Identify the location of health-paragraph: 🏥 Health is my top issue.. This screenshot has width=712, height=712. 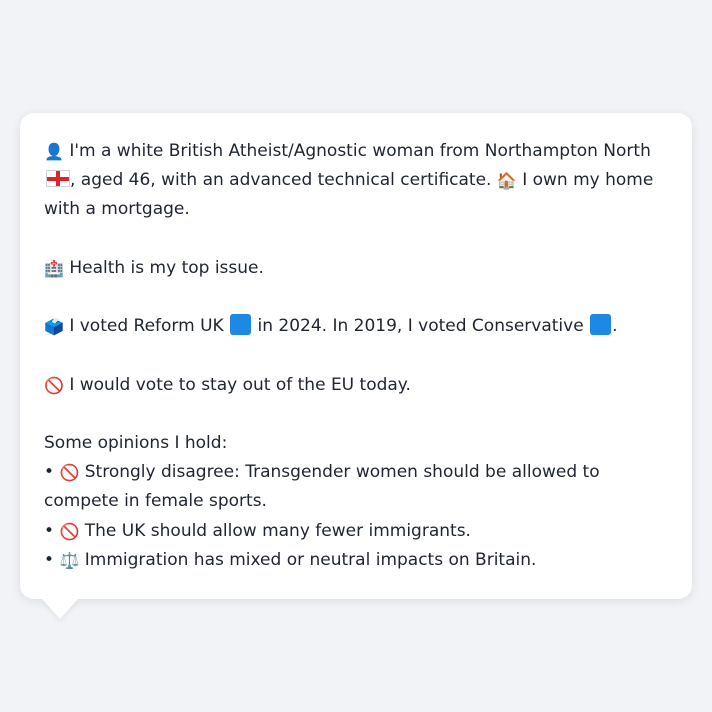
(358, 268).